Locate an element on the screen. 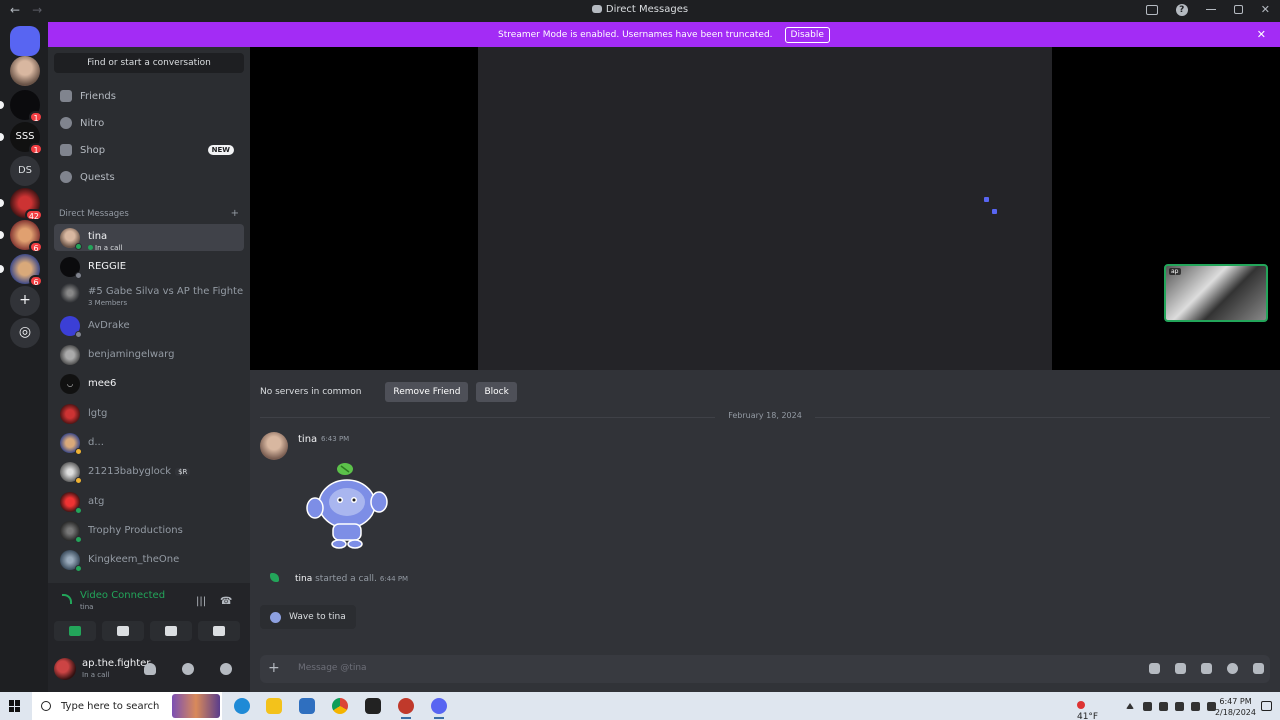 The height and width of the screenshot is (720, 1280). noise-suppression-icon: ||| is located at coordinates (201, 601).